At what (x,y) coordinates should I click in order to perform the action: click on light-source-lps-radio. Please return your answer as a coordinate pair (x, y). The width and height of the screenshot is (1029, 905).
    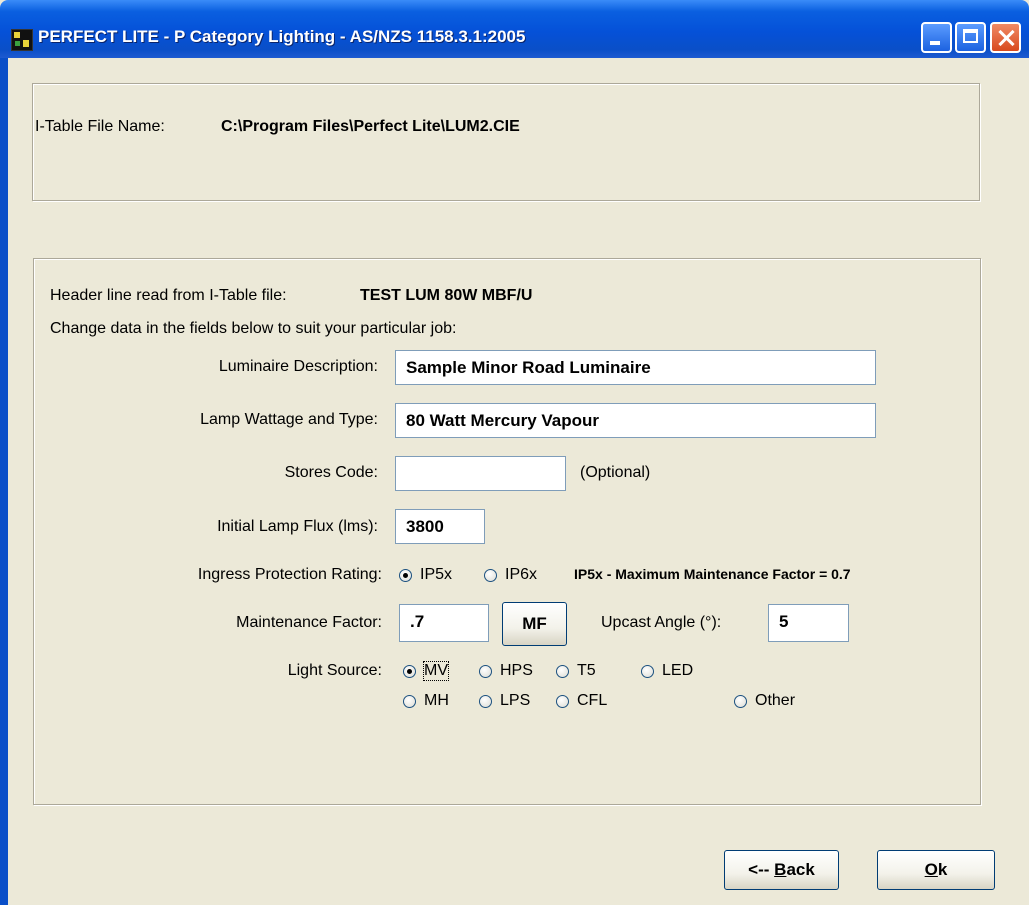
    Looking at the image, I should click on (485, 701).